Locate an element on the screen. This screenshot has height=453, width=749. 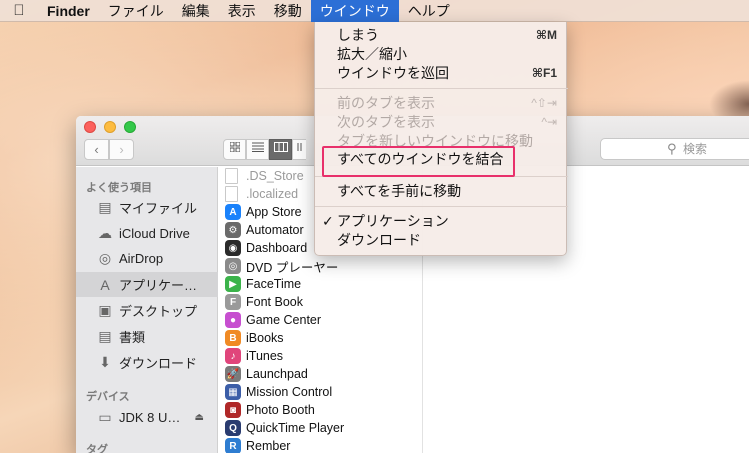
all-files-icon: ▤ is located at coordinates (105, 207).